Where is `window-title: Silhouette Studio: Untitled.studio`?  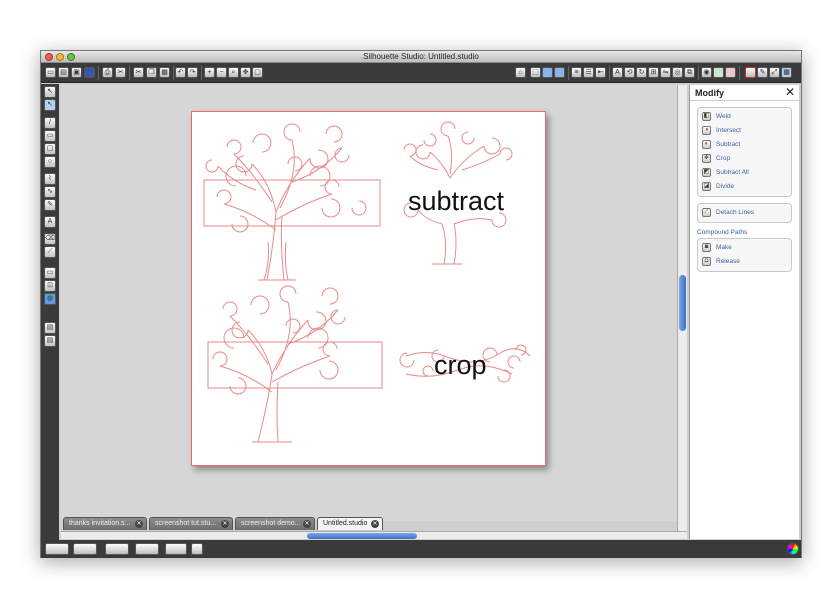
window-title: Silhouette Studio: Untitled.studio is located at coordinates (421, 56).